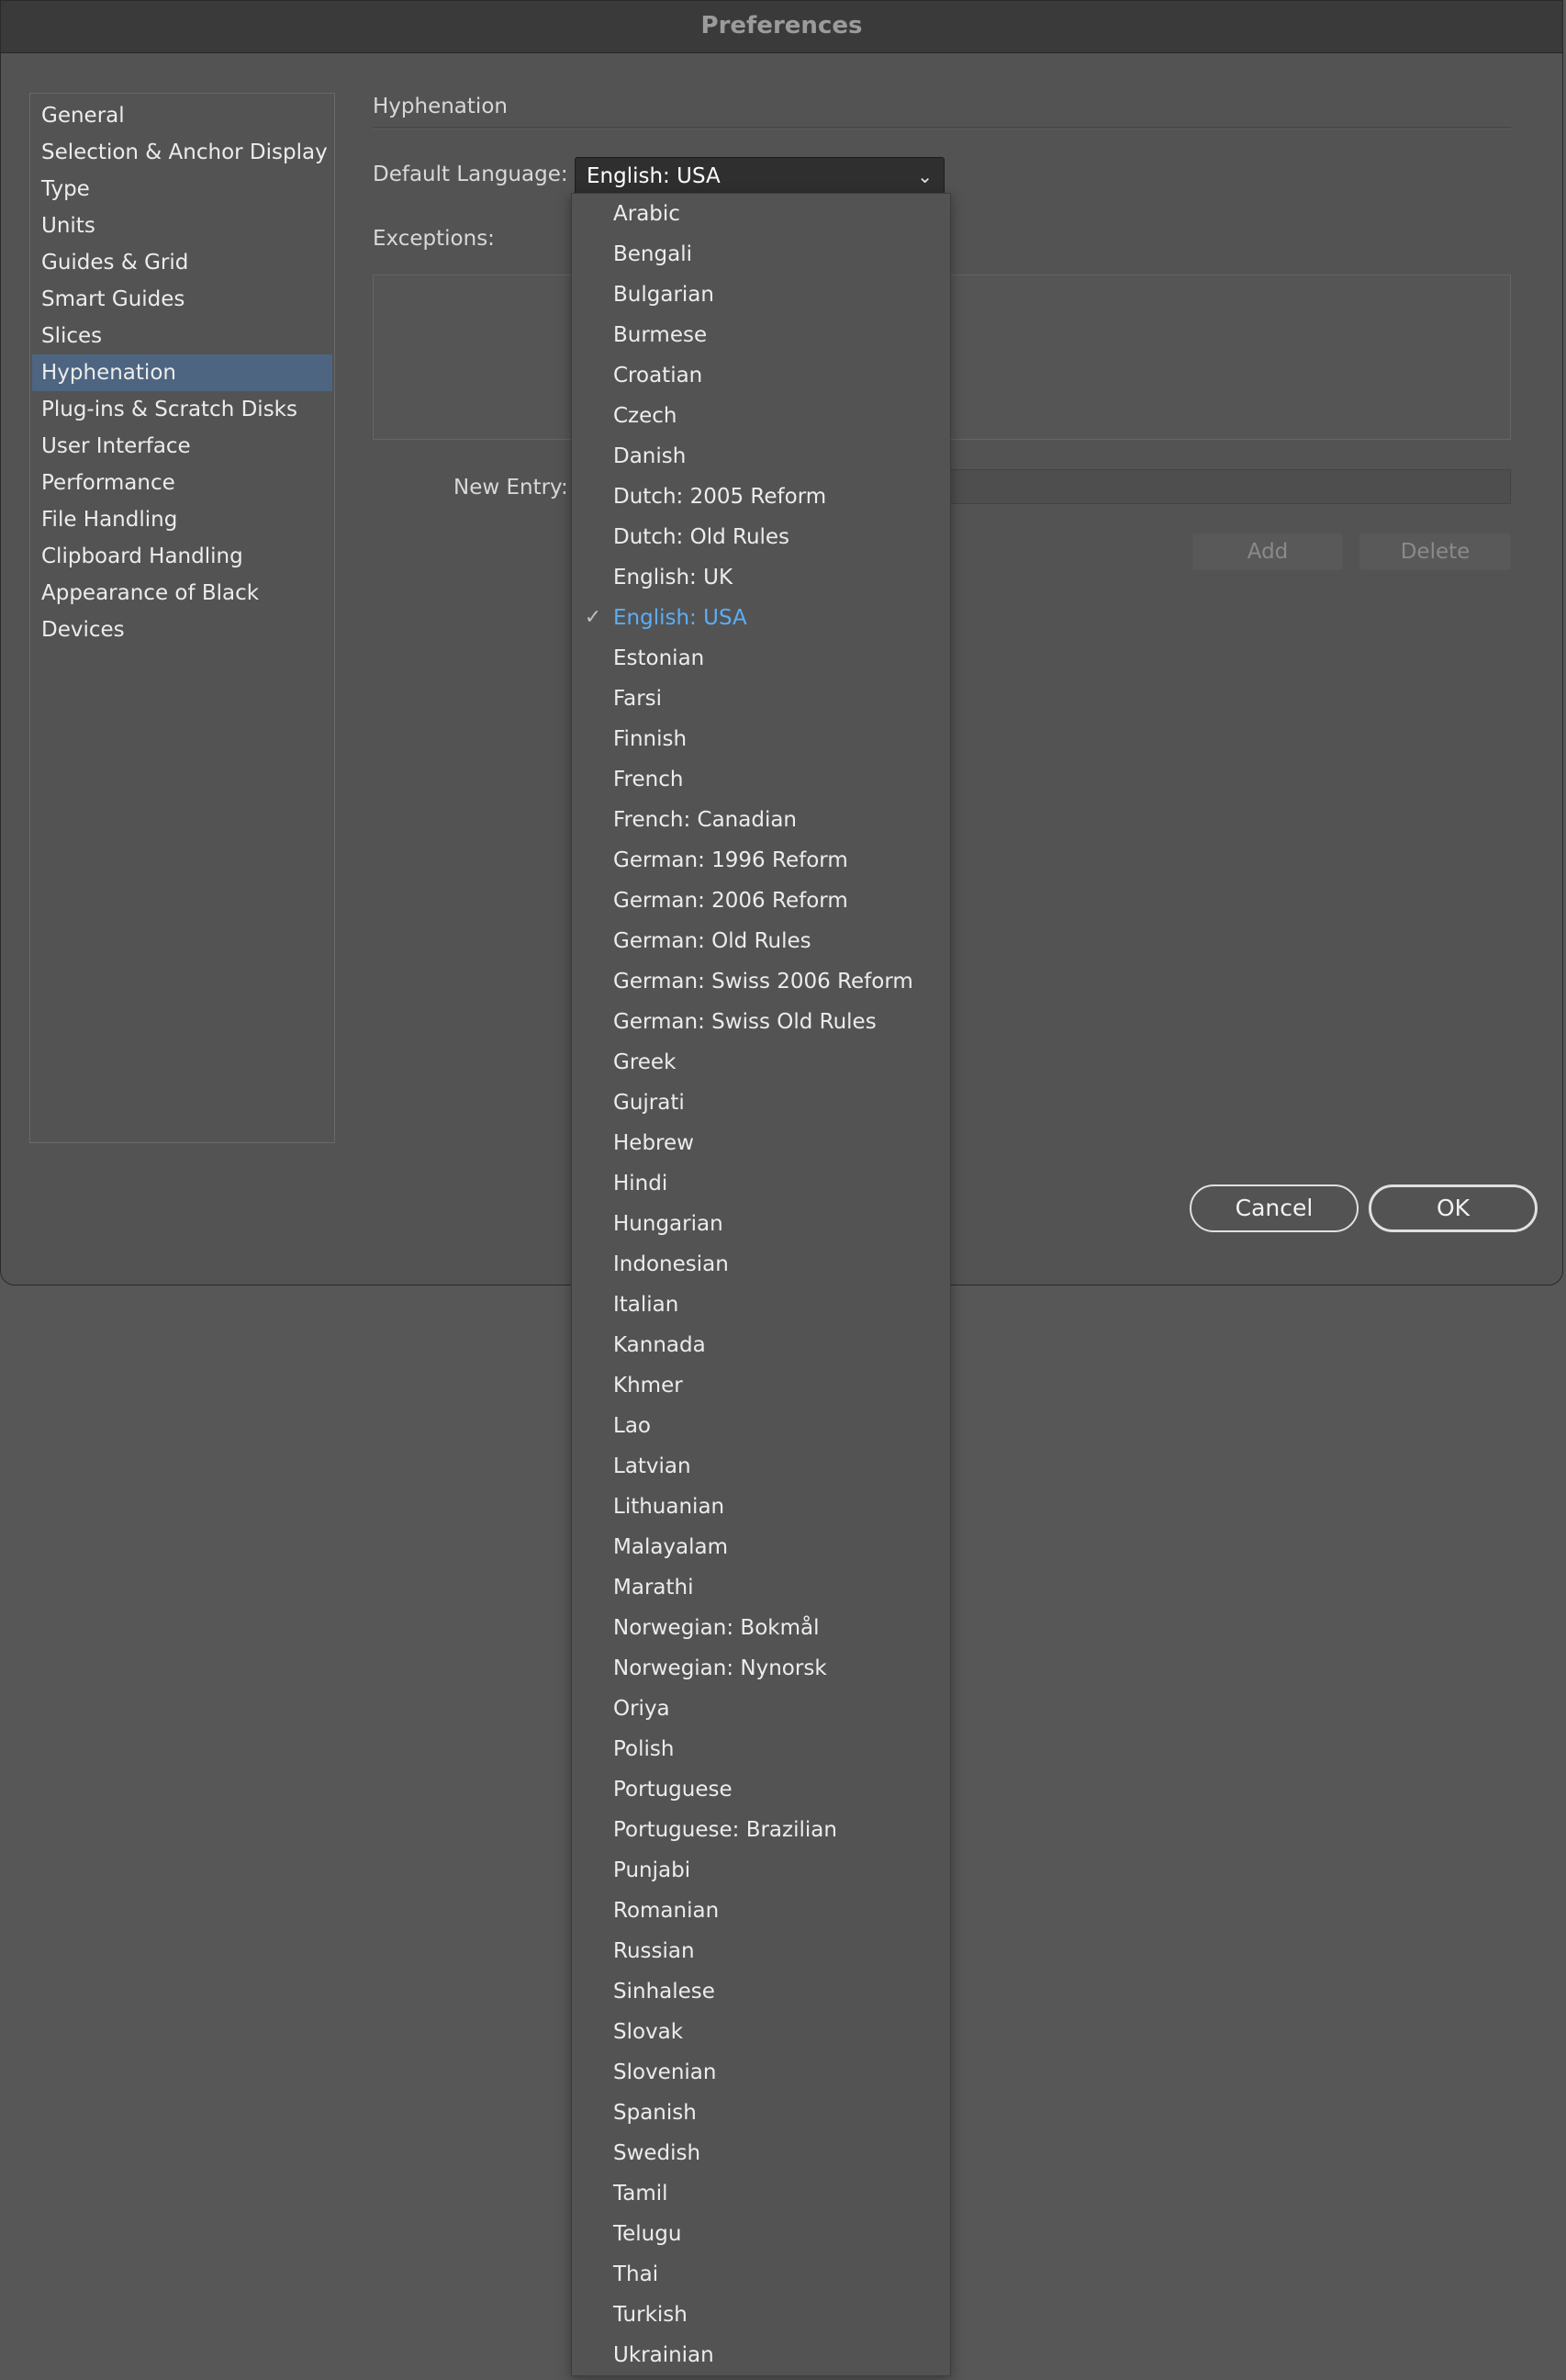 The image size is (1566, 2380). I want to click on language-option-label: Estonian, so click(659, 658).